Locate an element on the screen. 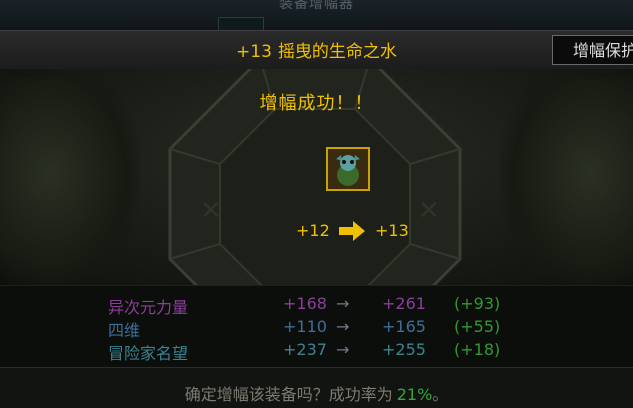 The image size is (633, 408). level-after: +13 is located at coordinates (392, 230).